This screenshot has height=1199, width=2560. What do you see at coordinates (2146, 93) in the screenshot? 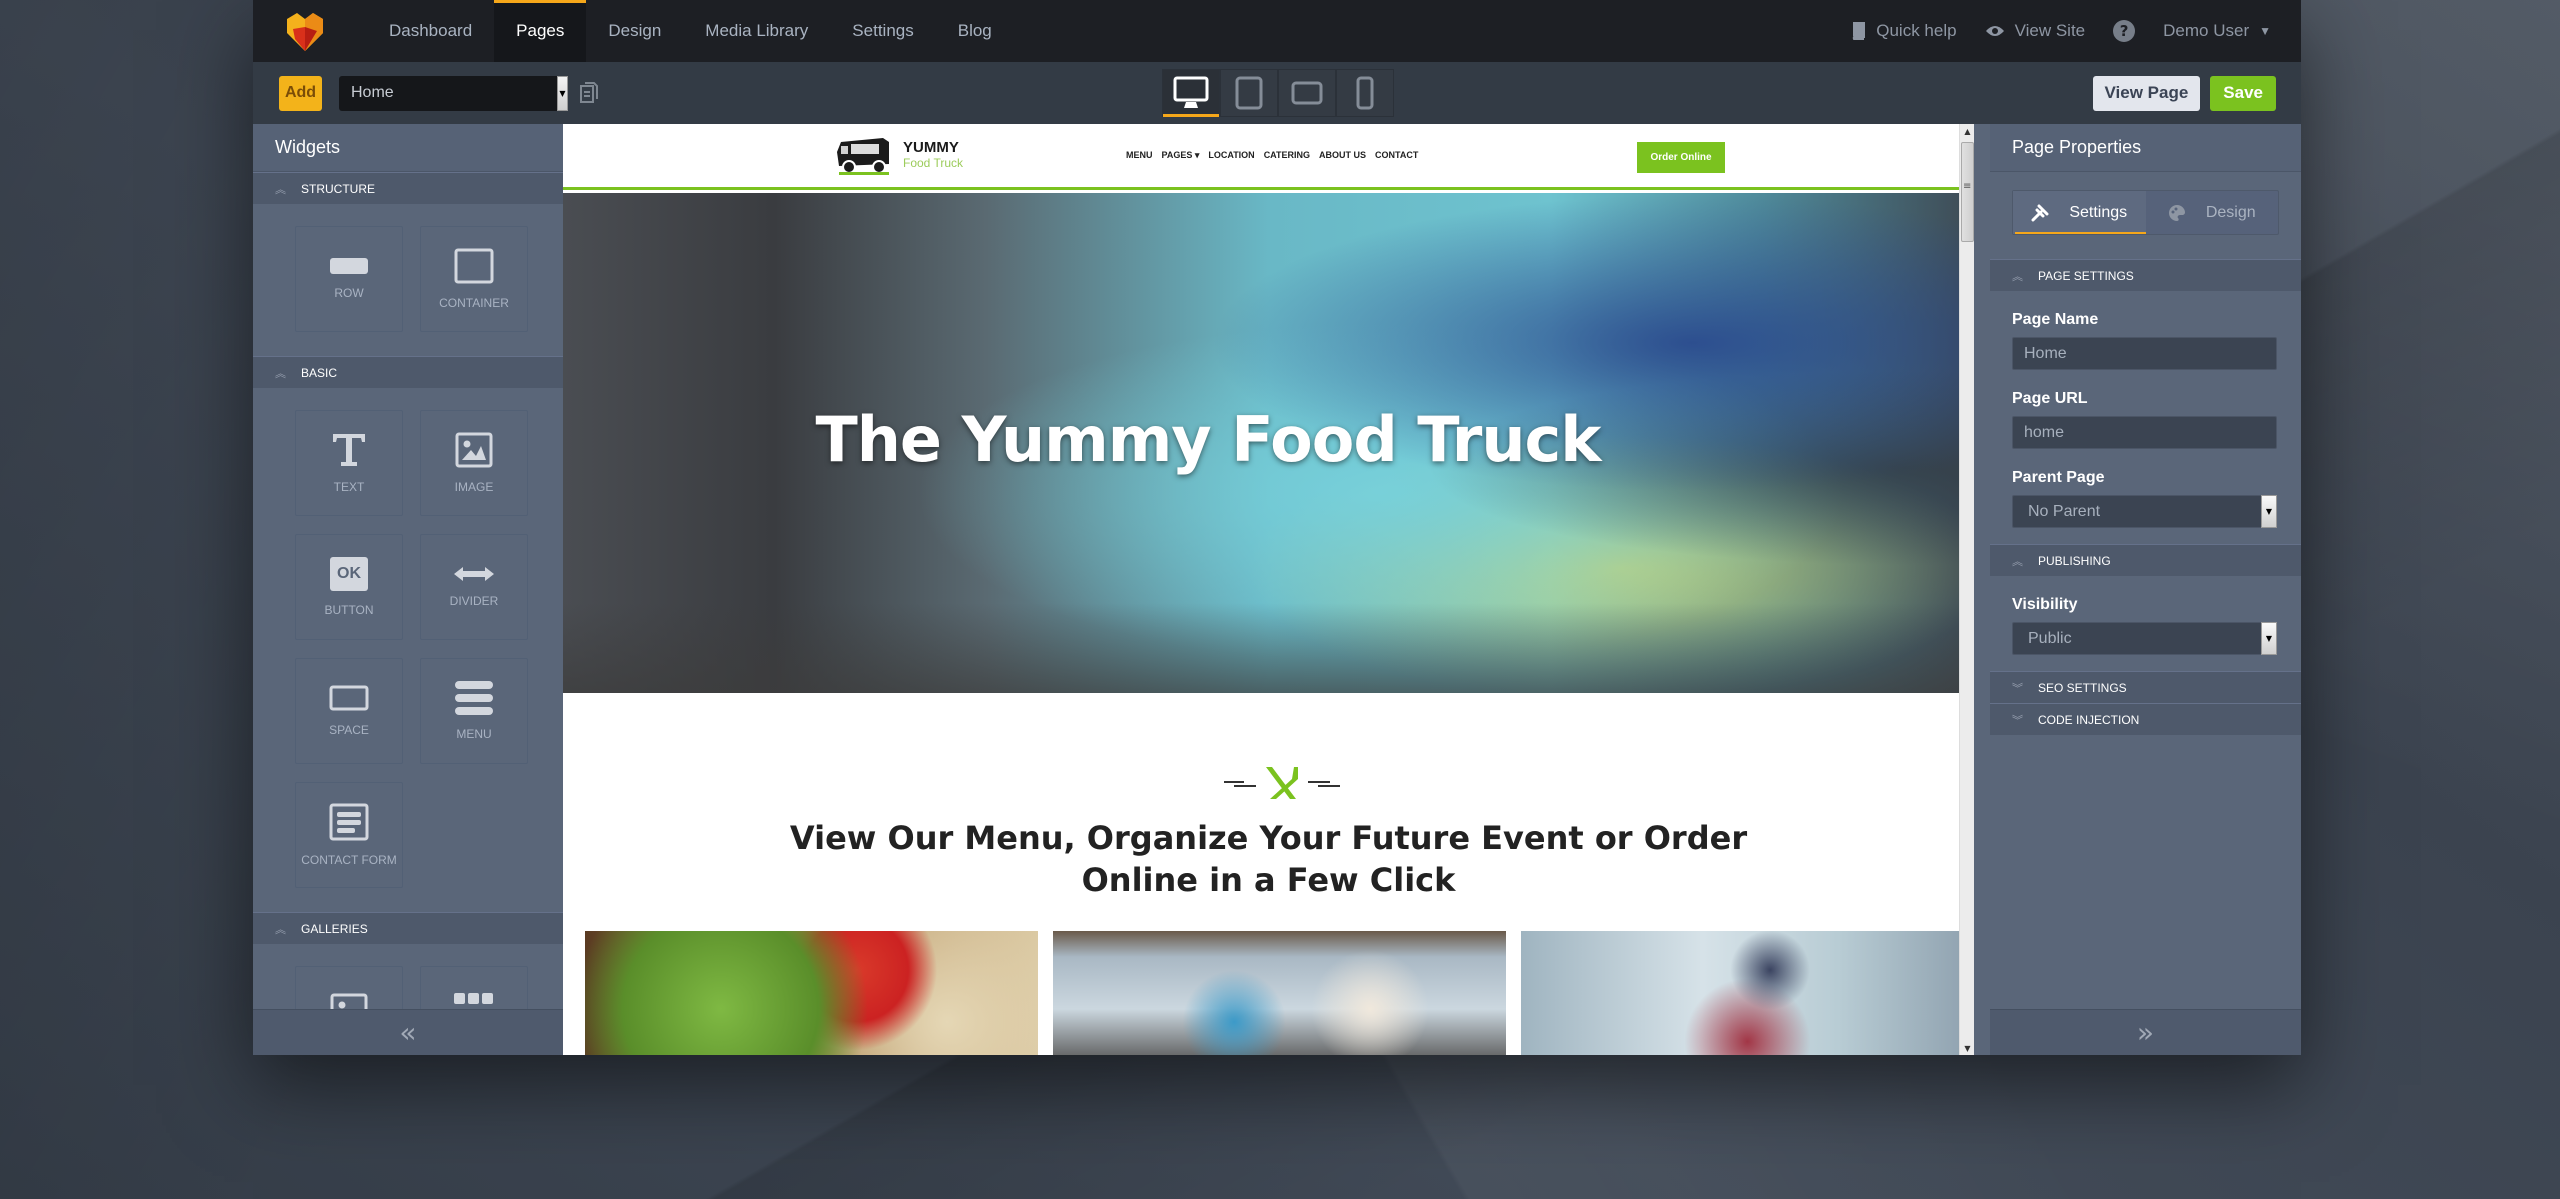
I see `view-page-button: View Page` at bounding box center [2146, 93].